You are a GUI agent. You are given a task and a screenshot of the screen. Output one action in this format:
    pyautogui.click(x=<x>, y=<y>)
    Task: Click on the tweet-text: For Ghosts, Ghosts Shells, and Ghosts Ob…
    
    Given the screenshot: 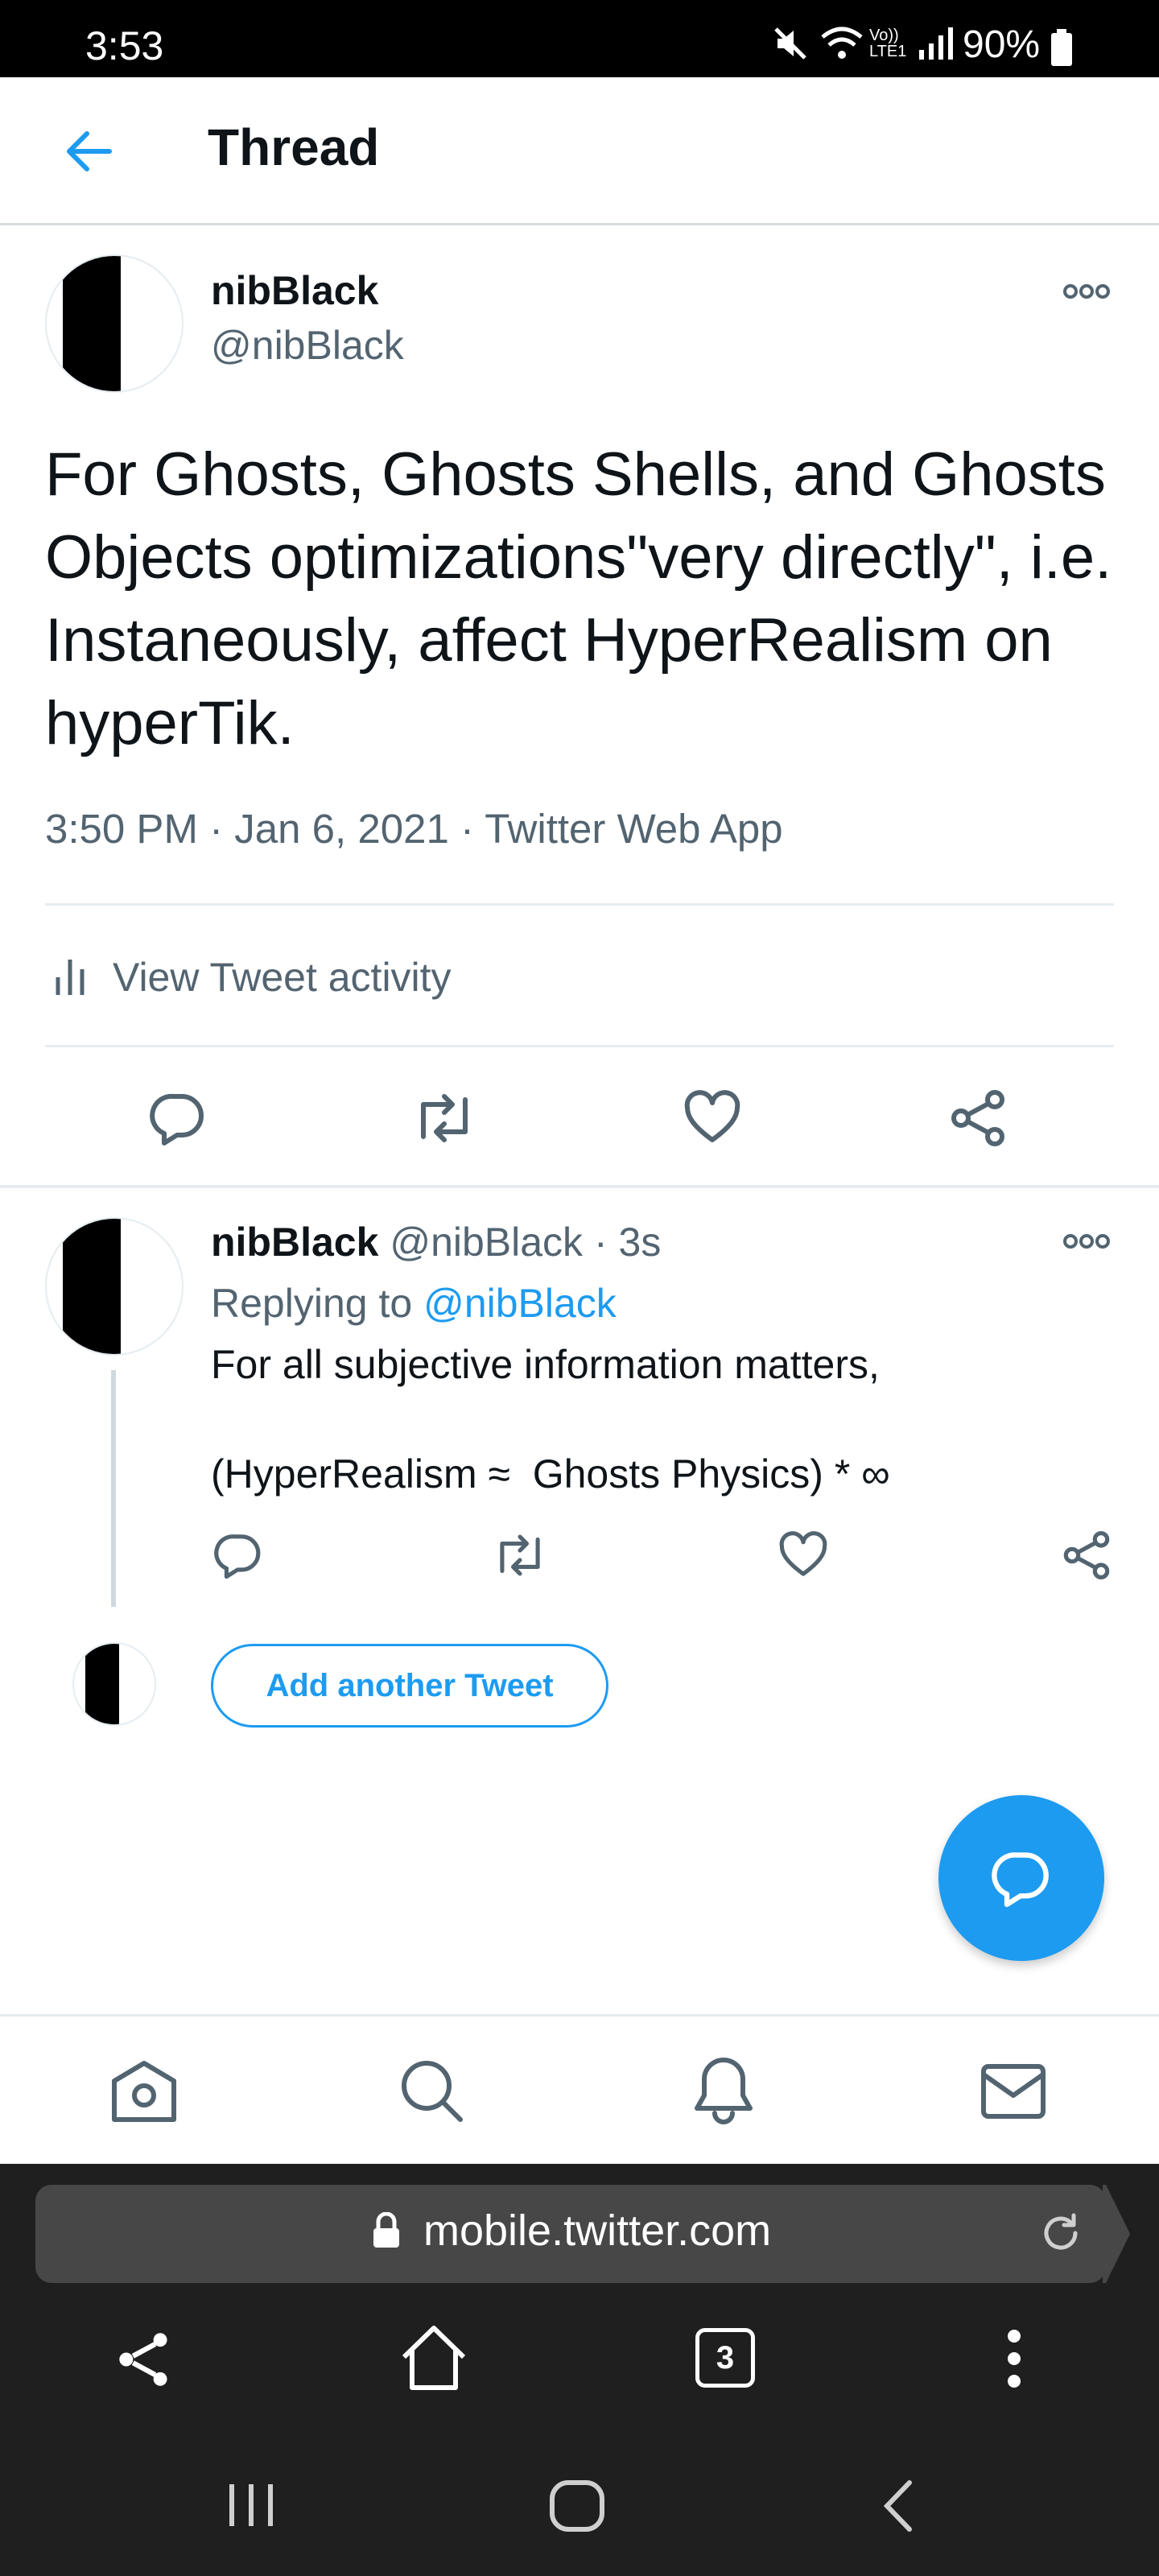 What is the action you would take?
    pyautogui.click(x=578, y=599)
    